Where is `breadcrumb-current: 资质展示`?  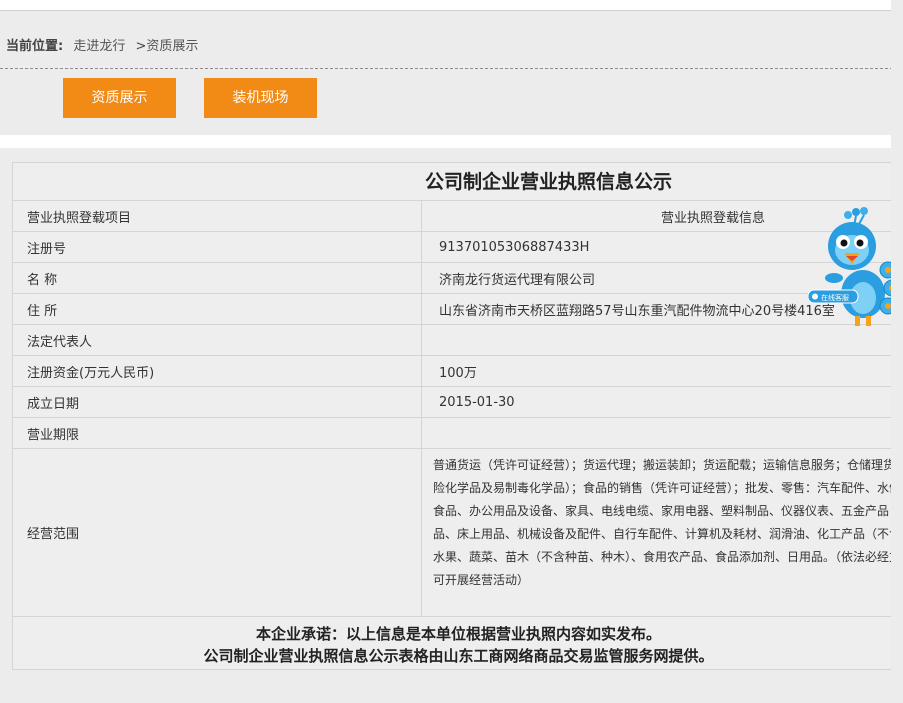
breadcrumb-current: 资质展示 is located at coordinates (172, 46).